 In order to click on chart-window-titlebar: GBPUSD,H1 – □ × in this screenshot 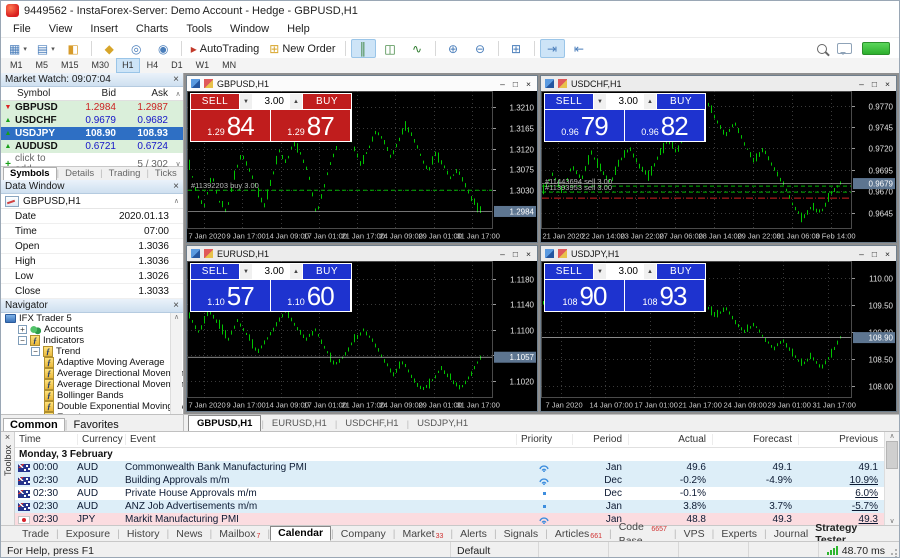, I will do `click(362, 83)`.